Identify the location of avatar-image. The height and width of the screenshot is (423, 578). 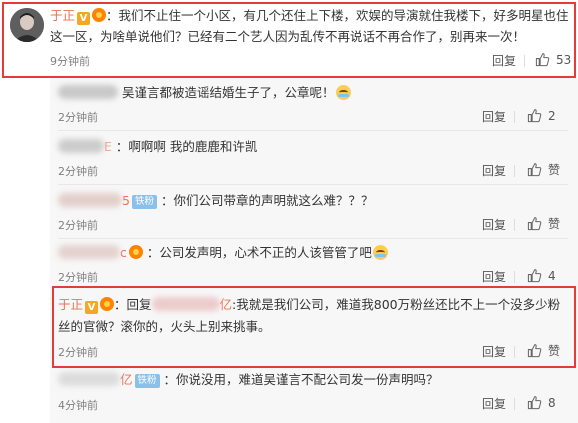
(27, 25).